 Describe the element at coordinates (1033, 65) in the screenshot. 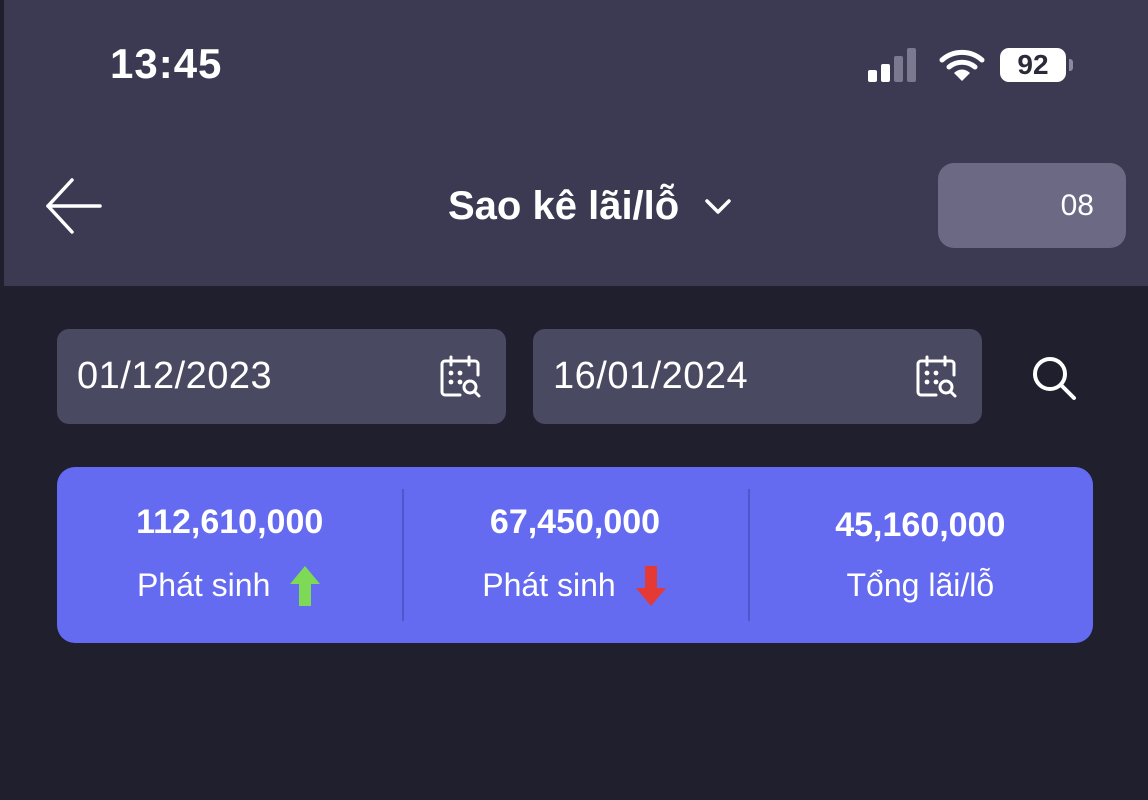

I see `battery-level: 92` at that location.